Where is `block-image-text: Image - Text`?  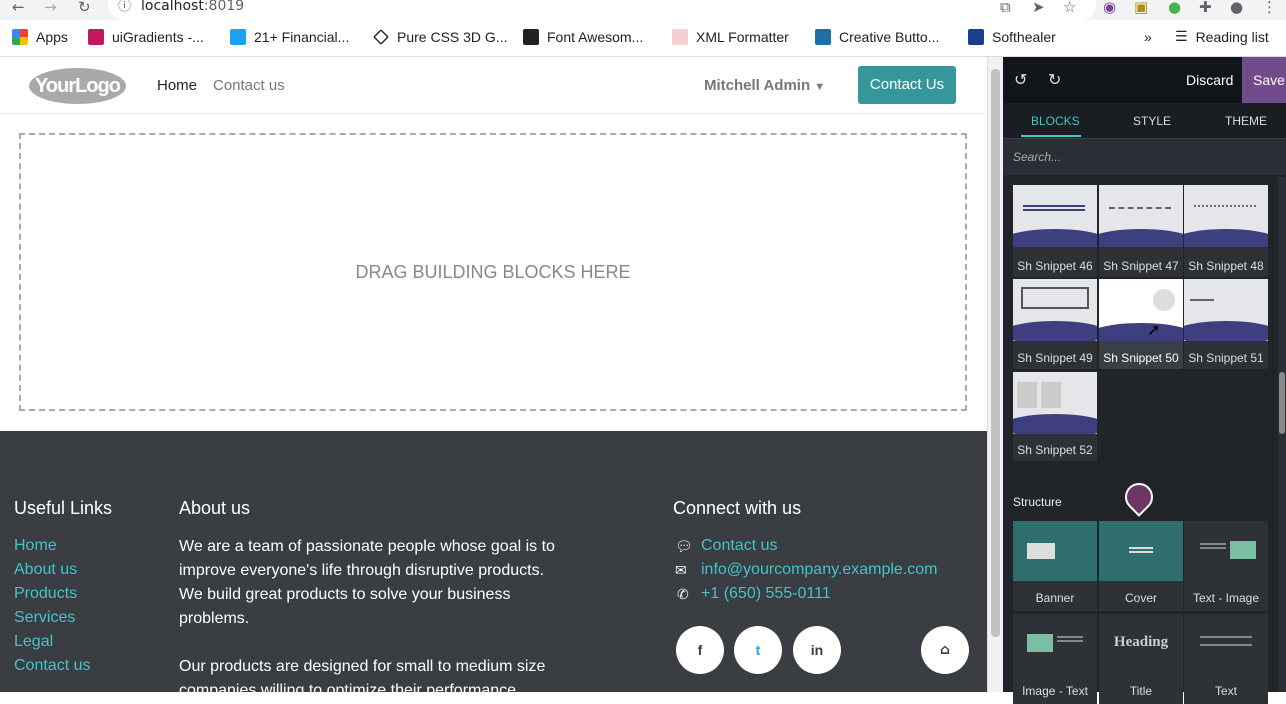
block-image-text: Image - Text is located at coordinates (1055, 659).